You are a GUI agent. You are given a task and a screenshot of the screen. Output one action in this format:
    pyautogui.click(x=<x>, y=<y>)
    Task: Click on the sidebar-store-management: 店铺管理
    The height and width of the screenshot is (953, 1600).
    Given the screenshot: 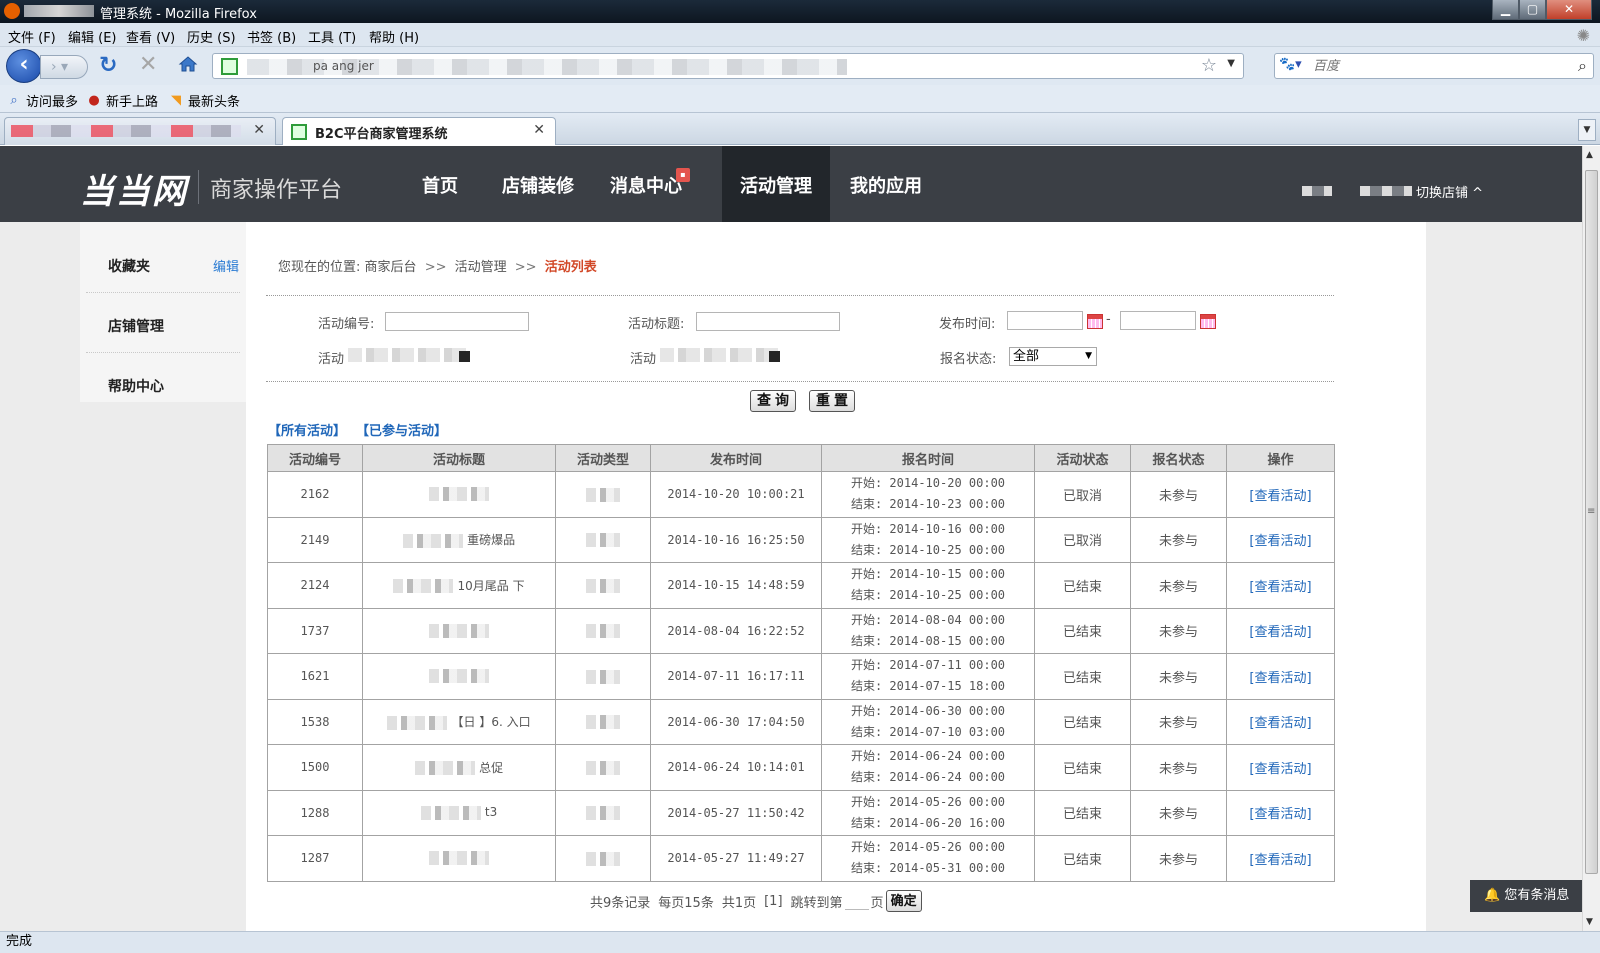 What is the action you would take?
    pyautogui.click(x=136, y=326)
    